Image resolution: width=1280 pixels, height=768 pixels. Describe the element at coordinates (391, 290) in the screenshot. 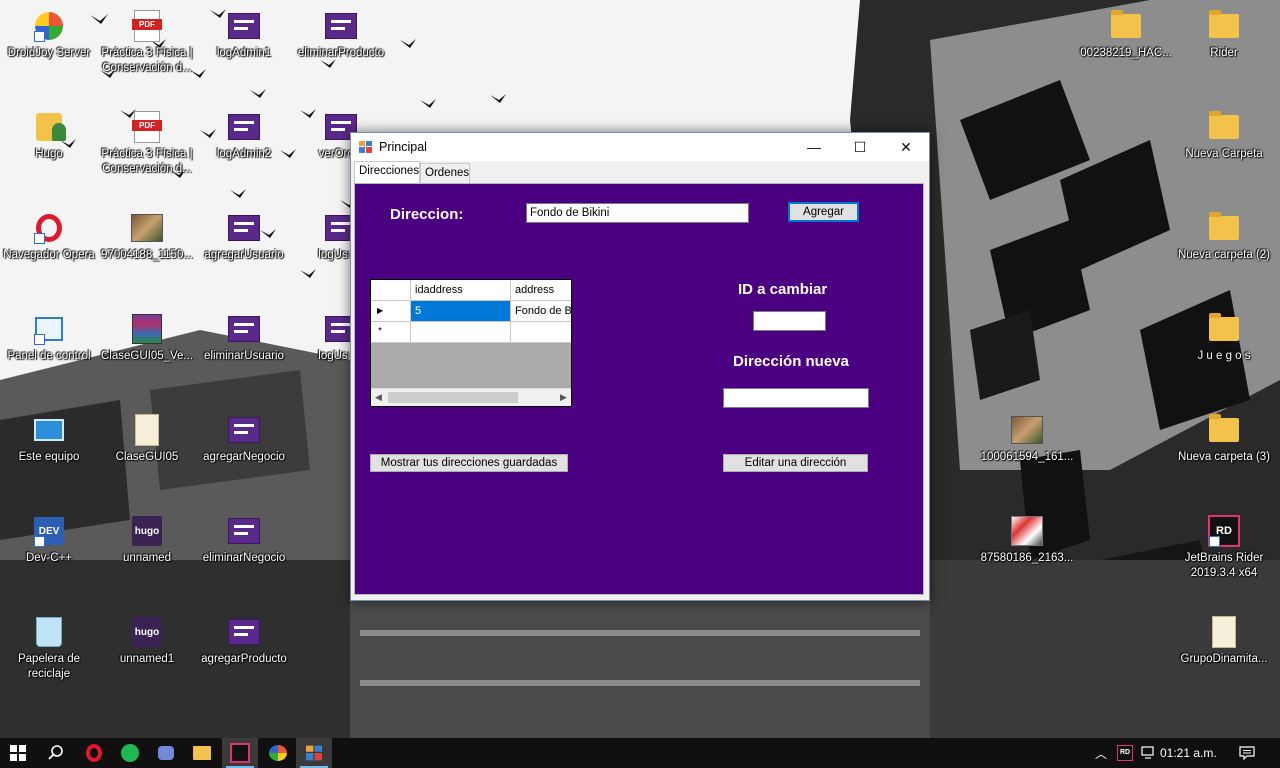

I see `grid-corner-header` at that location.